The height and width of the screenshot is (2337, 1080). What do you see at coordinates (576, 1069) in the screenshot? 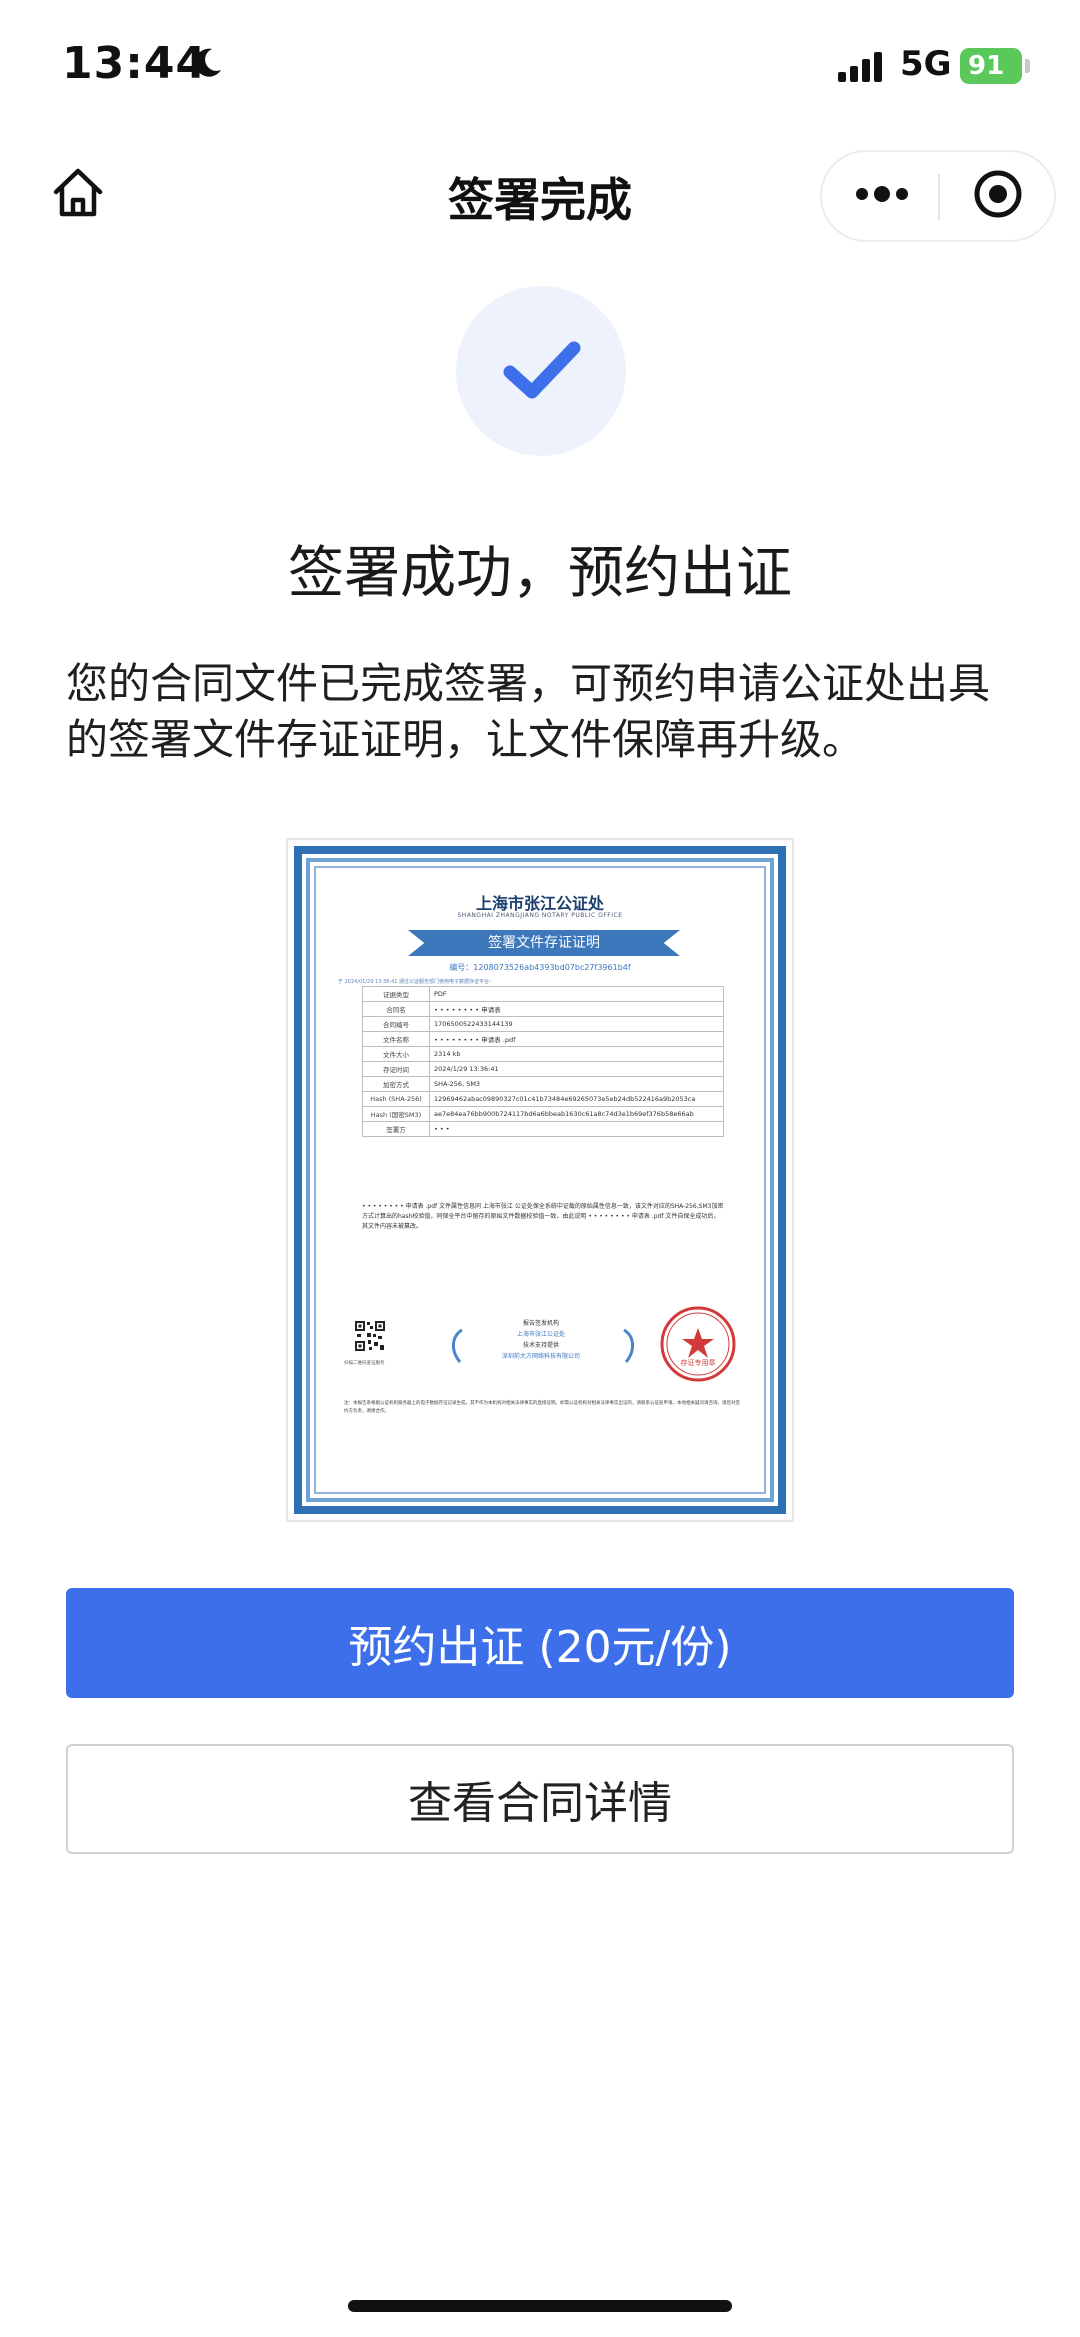
I see `table-value: 2024/1/29 13:36:41` at bounding box center [576, 1069].